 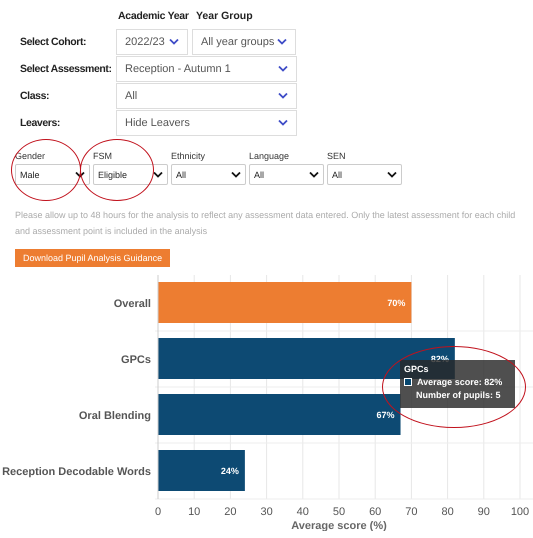 I want to click on field-label: Select Cohort:, so click(x=54, y=42).